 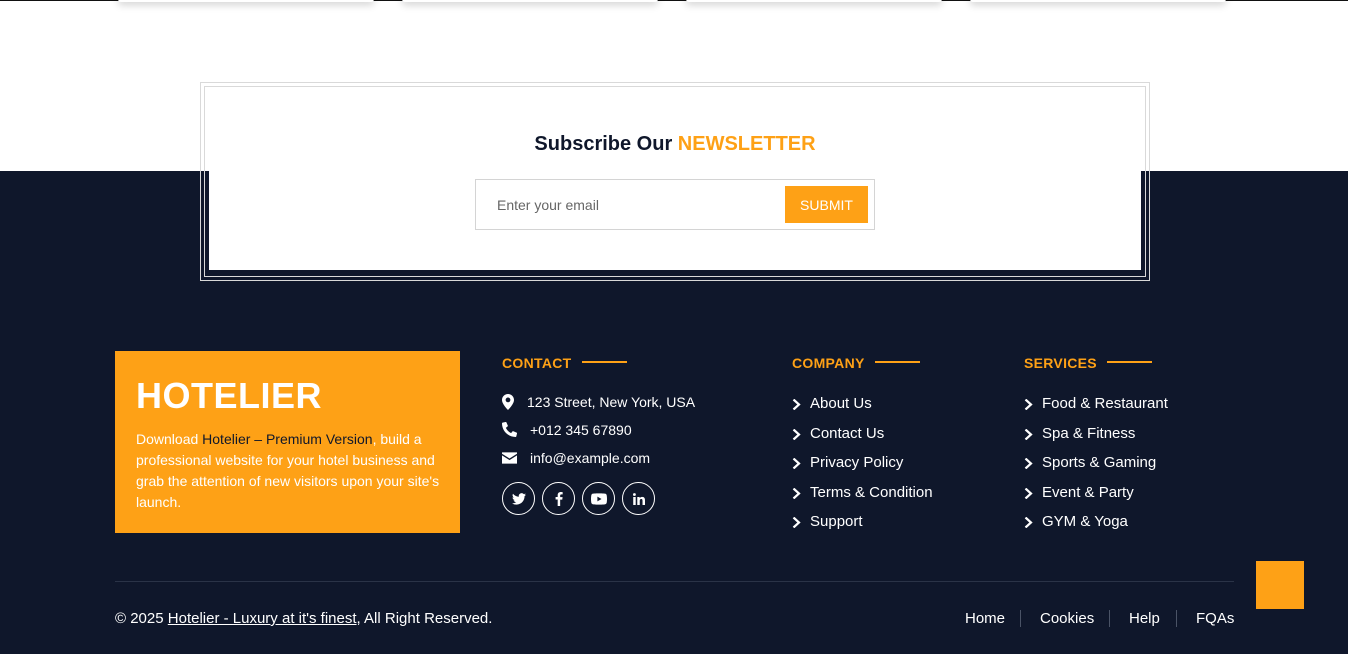 I want to click on contact-address-text: 123 Street, New York, USA, so click(x=611, y=402).